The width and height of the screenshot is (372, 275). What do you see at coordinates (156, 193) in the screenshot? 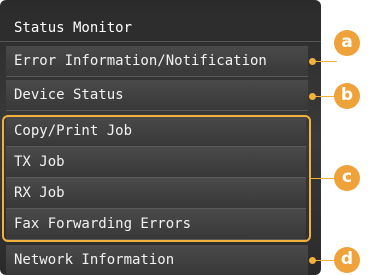
I see `menu-item-rx-job: RX Job` at bounding box center [156, 193].